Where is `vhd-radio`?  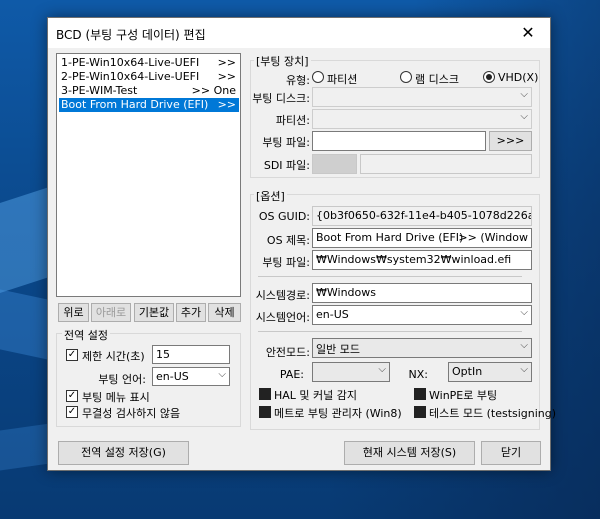
vhd-radio is located at coordinates (489, 77).